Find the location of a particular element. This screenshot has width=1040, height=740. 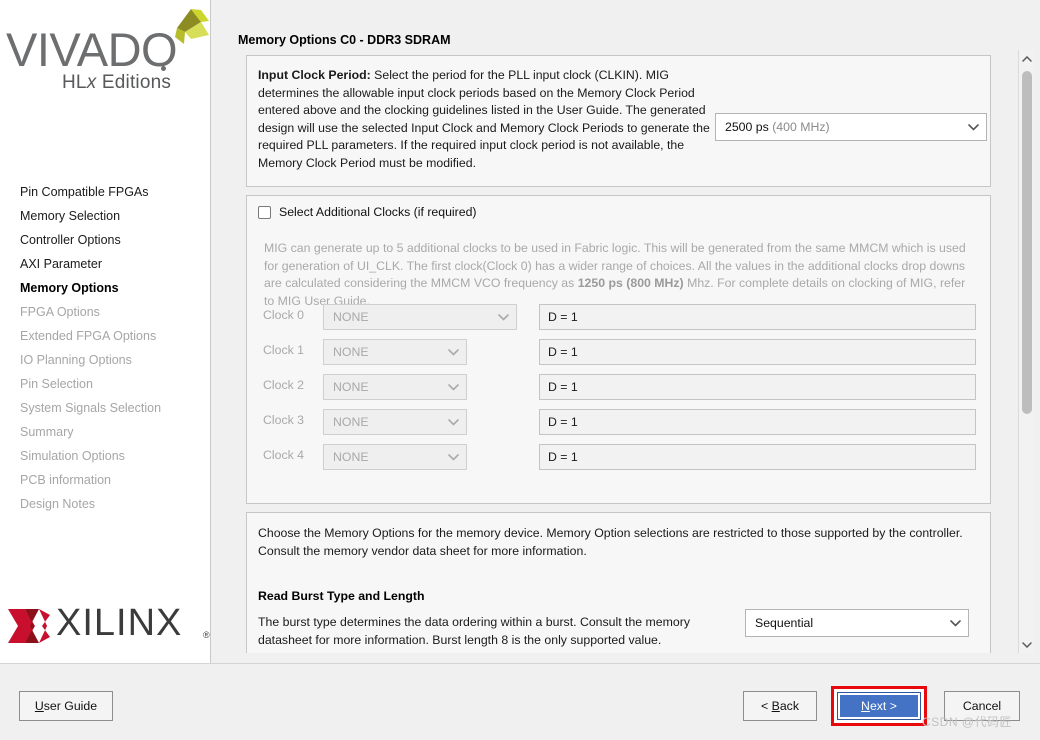

user-guide-button: User Guide is located at coordinates (66, 706).